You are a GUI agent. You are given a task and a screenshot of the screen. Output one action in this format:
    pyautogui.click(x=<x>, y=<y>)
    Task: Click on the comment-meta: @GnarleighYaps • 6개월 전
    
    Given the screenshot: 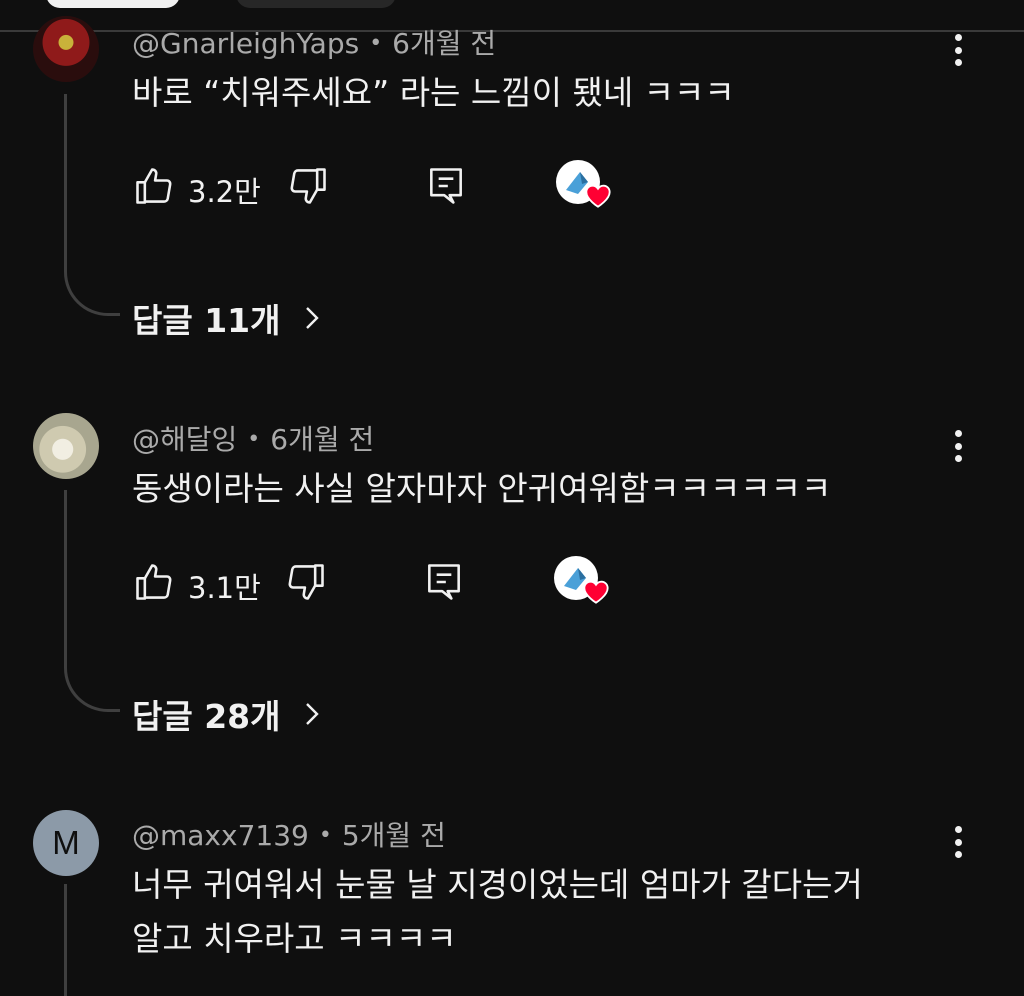 What is the action you would take?
    pyautogui.click(x=314, y=42)
    